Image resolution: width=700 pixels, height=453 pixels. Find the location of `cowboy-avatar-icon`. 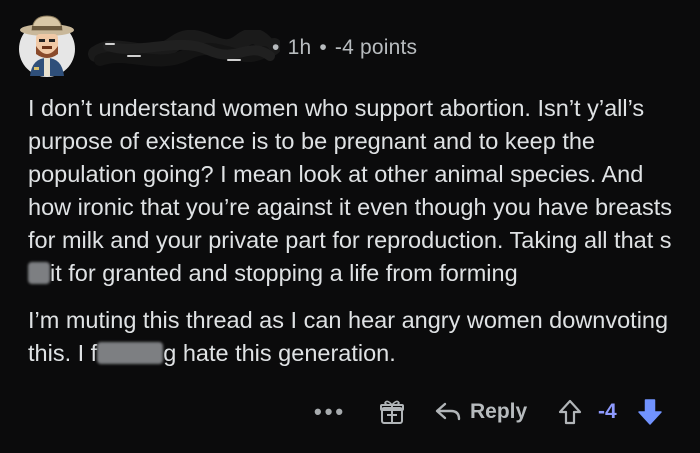

cowboy-avatar-icon is located at coordinates (47, 46).